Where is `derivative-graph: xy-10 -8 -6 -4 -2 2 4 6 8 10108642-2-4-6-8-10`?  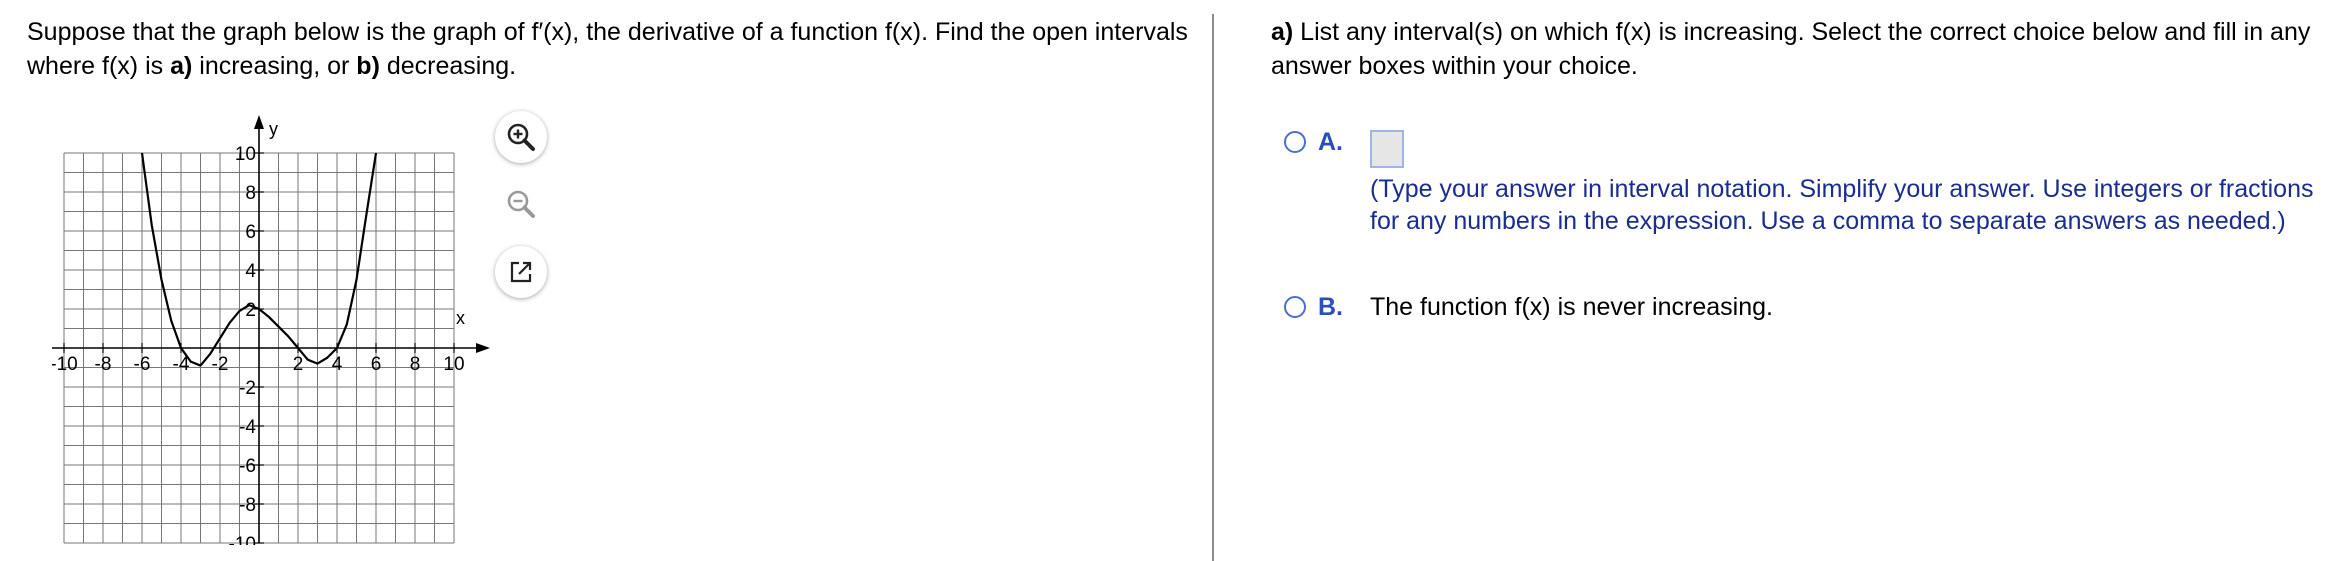
derivative-graph: xy-10 -8 -6 -4 -2 2 4 6 8 10108642-2-4-6-8-10 is located at coordinates (271, 330).